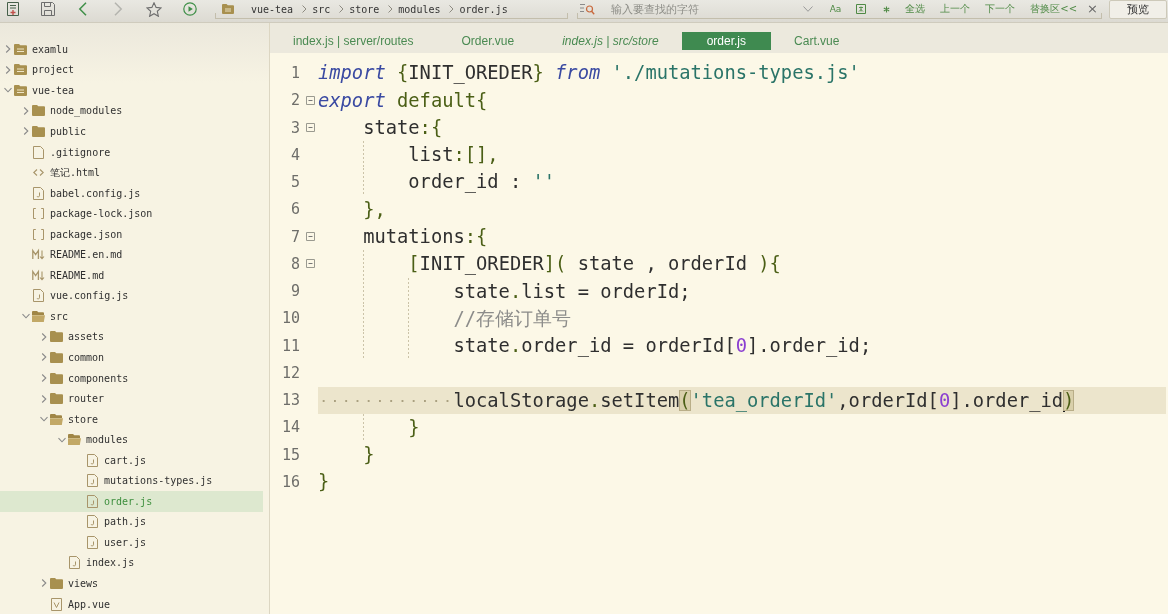 This screenshot has width=1168, height=614. Describe the element at coordinates (38, 152) in the screenshot. I see `document-icon` at that location.